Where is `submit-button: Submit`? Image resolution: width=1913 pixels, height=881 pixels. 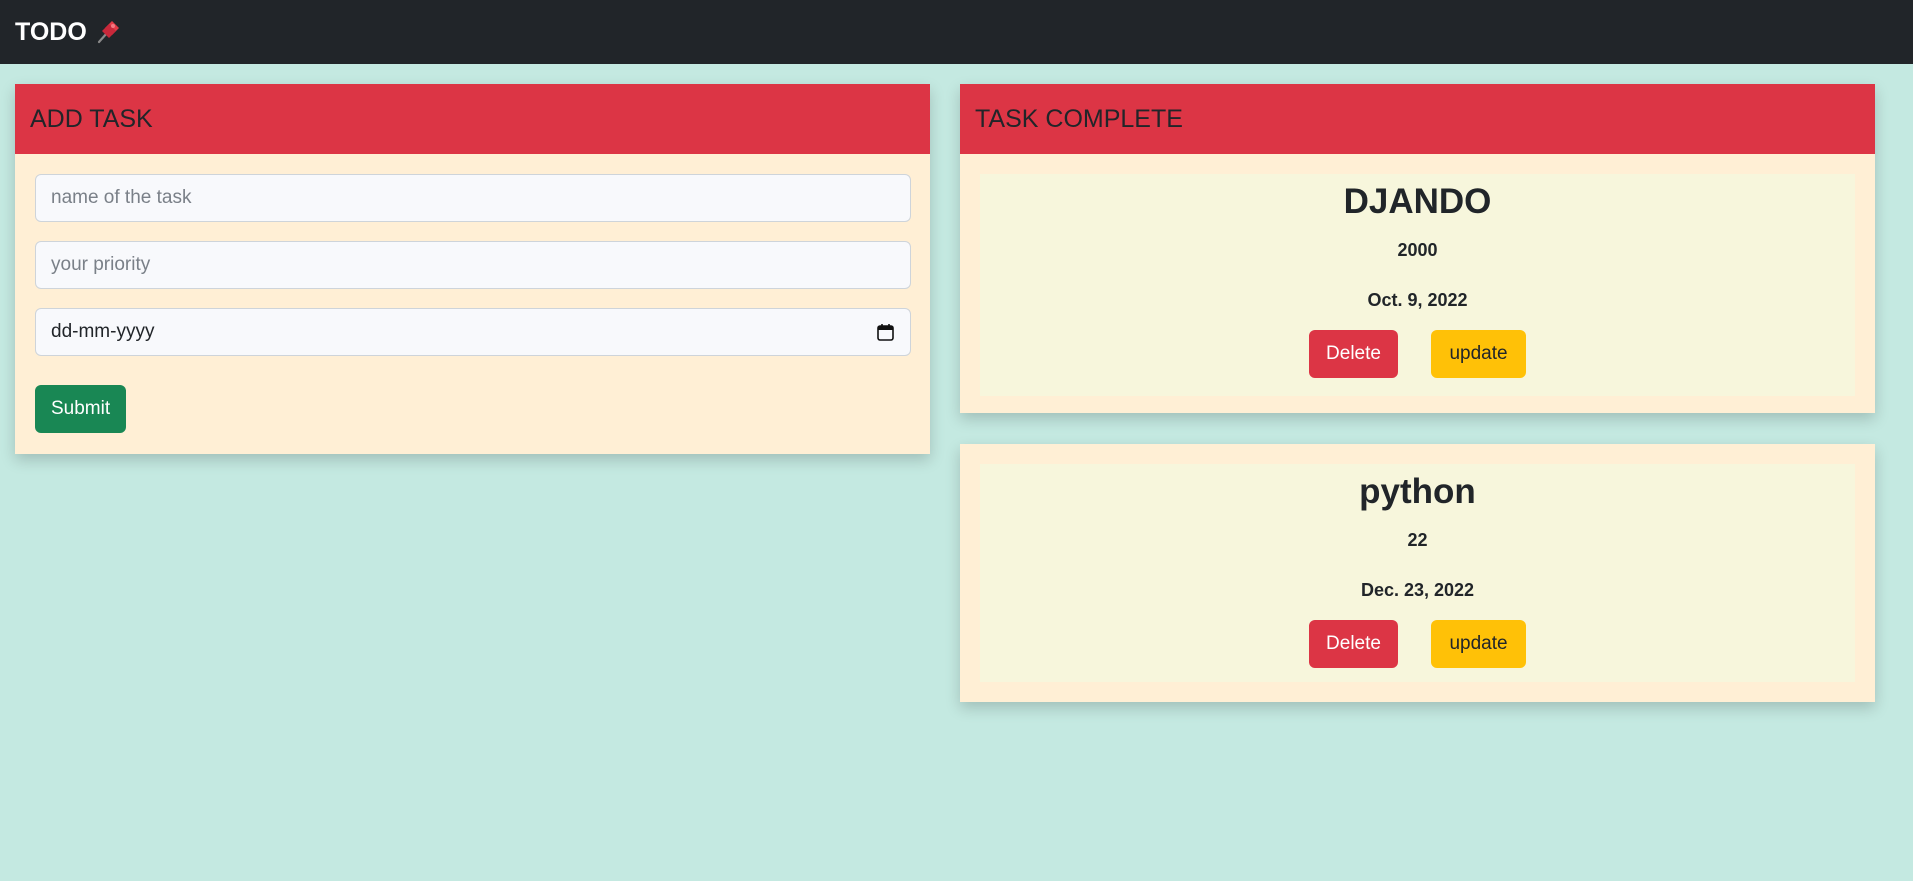
submit-button: Submit is located at coordinates (81, 409).